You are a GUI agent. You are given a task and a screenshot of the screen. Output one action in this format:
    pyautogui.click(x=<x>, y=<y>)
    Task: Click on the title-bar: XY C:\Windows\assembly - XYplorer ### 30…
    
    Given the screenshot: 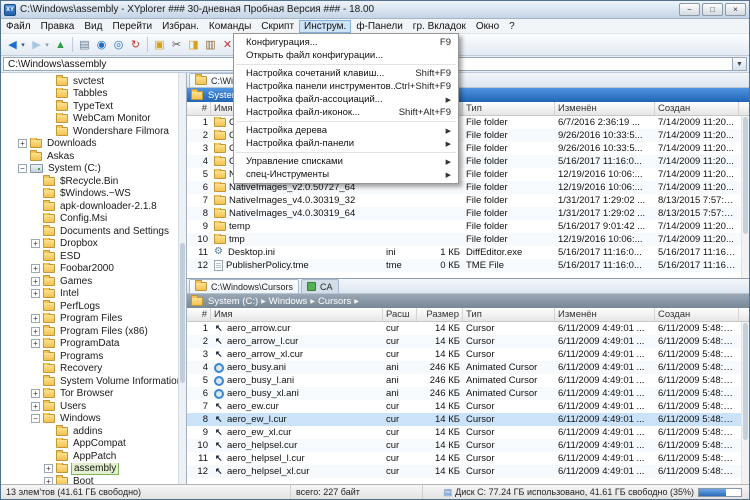 What is the action you would take?
    pyautogui.click(x=375, y=10)
    